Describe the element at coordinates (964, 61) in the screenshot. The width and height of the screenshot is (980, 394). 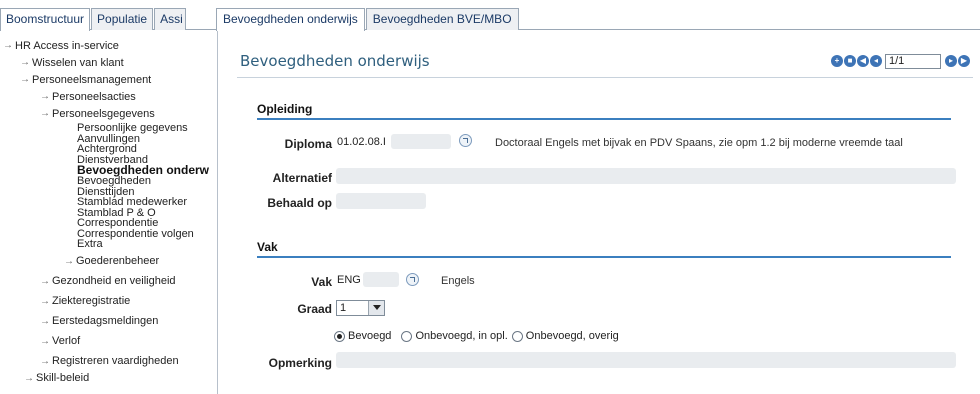
I see `last-icon: ▶` at that location.